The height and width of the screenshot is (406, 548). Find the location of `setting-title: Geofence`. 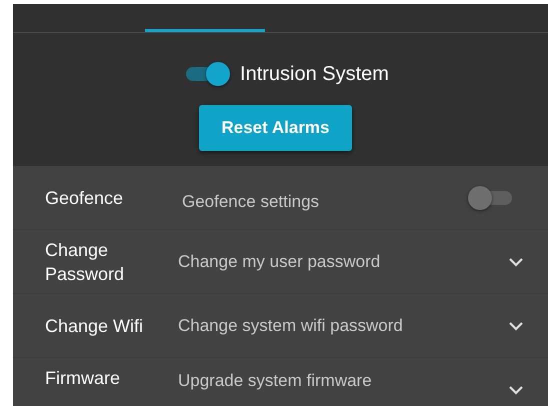

setting-title: Geofence is located at coordinates (84, 198).